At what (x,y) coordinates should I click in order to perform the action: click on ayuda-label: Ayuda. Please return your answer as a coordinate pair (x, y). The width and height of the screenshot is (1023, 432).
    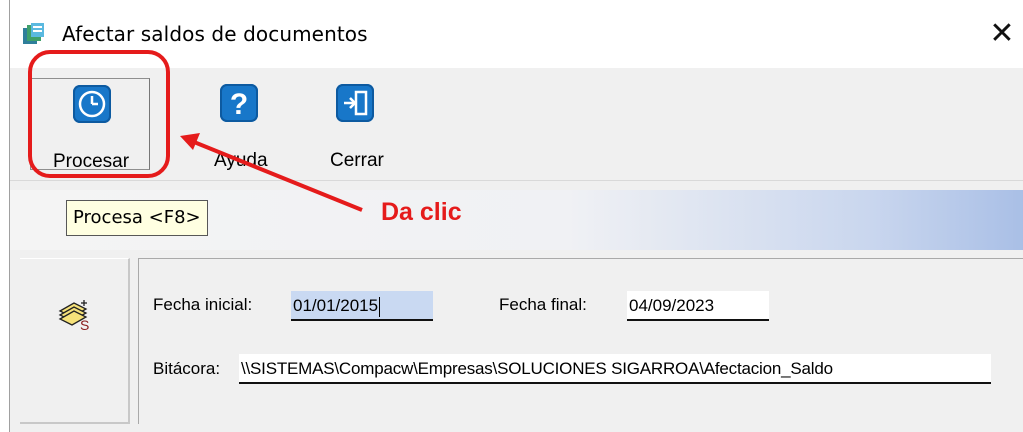
    Looking at the image, I should click on (241, 160).